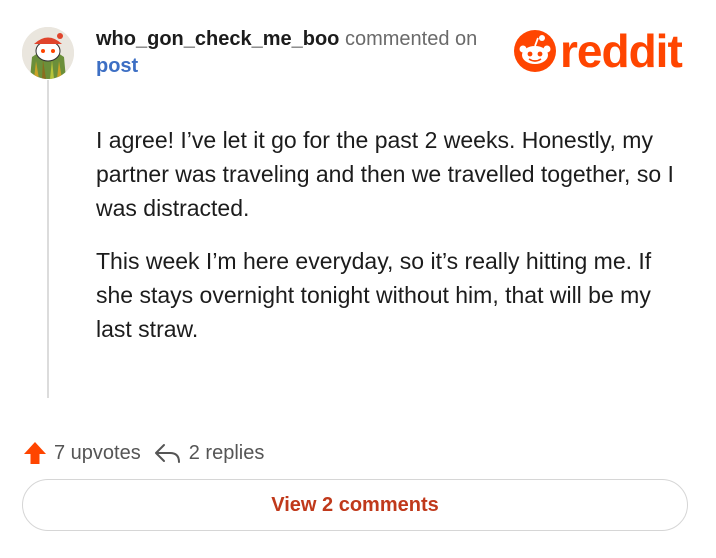  I want to click on snoo-avatar-icon, so click(48, 53).